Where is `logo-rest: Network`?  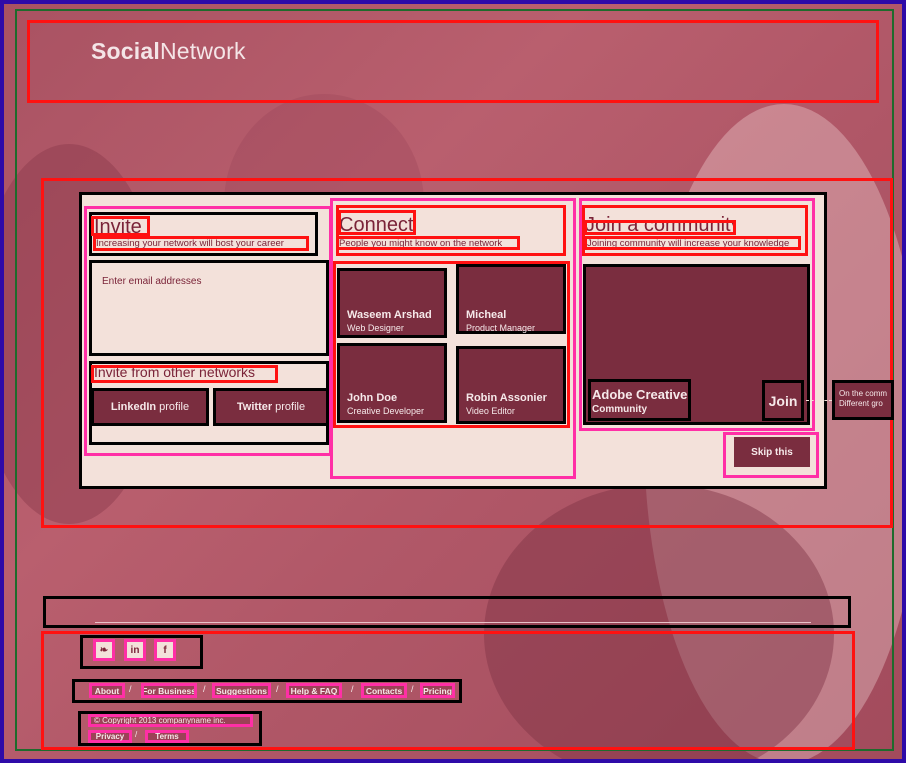 logo-rest: Network is located at coordinates (202, 51).